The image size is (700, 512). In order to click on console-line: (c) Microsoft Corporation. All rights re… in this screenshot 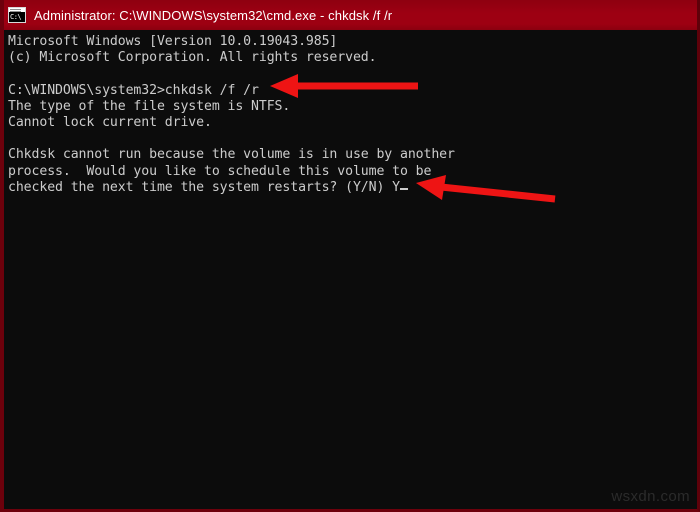, I will do `click(192, 58)`.